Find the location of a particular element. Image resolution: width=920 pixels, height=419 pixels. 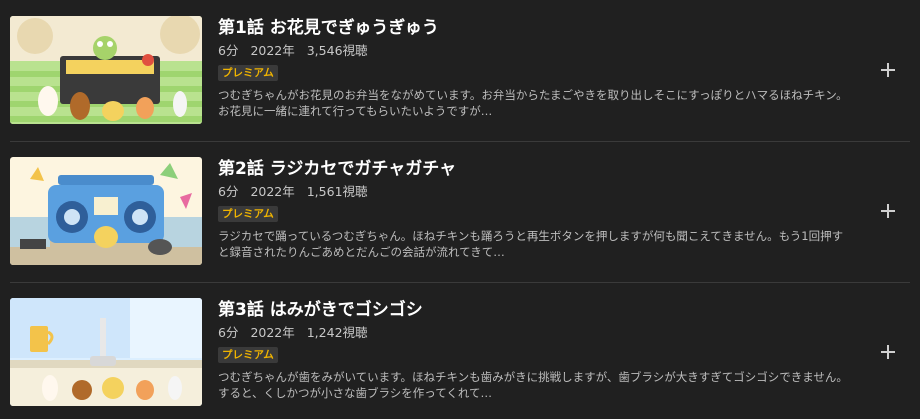

episode-title: 第1話 お花見でぎゅうぎゅう is located at coordinates (538, 28).